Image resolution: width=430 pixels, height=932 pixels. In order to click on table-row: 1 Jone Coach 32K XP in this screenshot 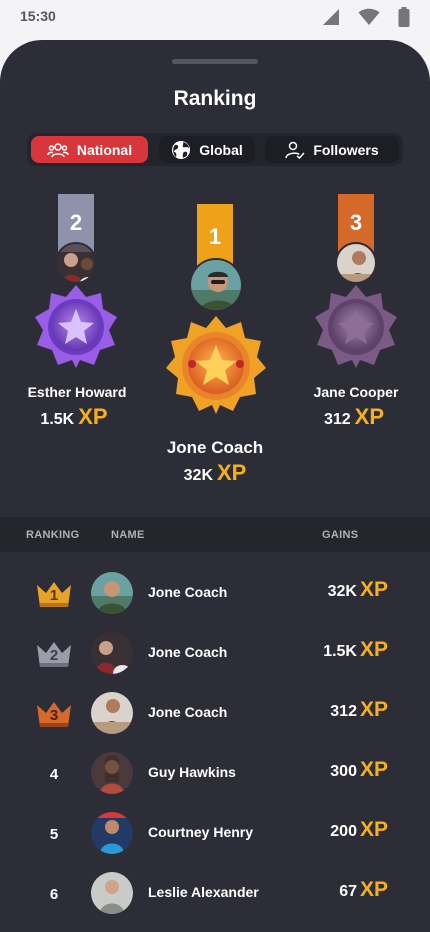, I will do `click(215, 593)`.